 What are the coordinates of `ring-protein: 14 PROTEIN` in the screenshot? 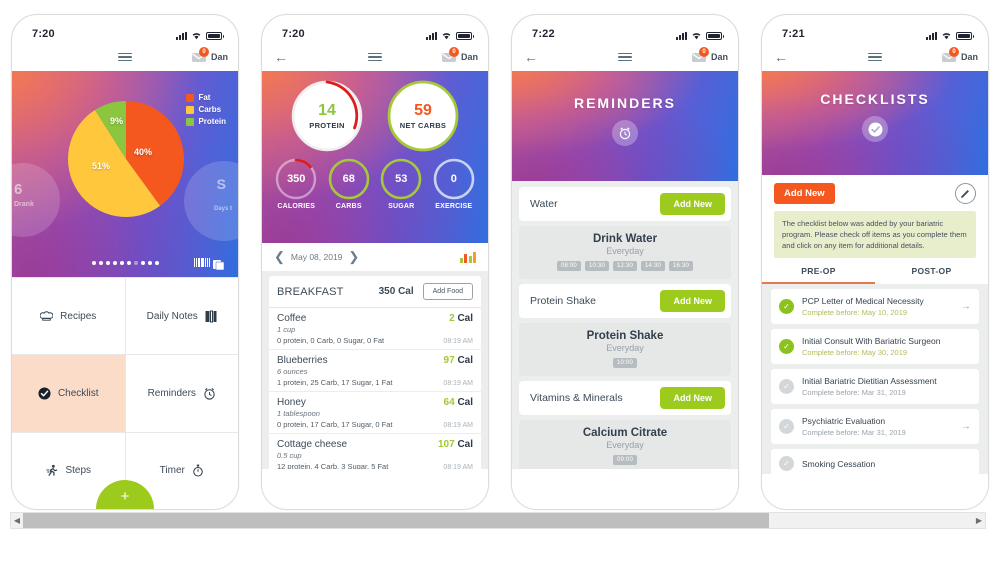 It's located at (327, 116).